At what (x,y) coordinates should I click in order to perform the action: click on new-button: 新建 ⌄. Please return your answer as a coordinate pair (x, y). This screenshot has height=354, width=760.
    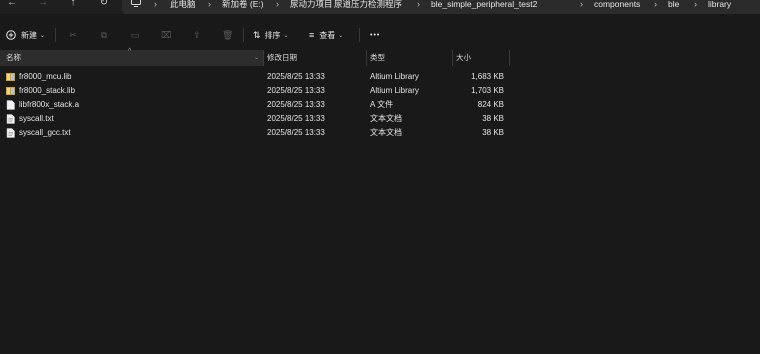
    Looking at the image, I should click on (25, 35).